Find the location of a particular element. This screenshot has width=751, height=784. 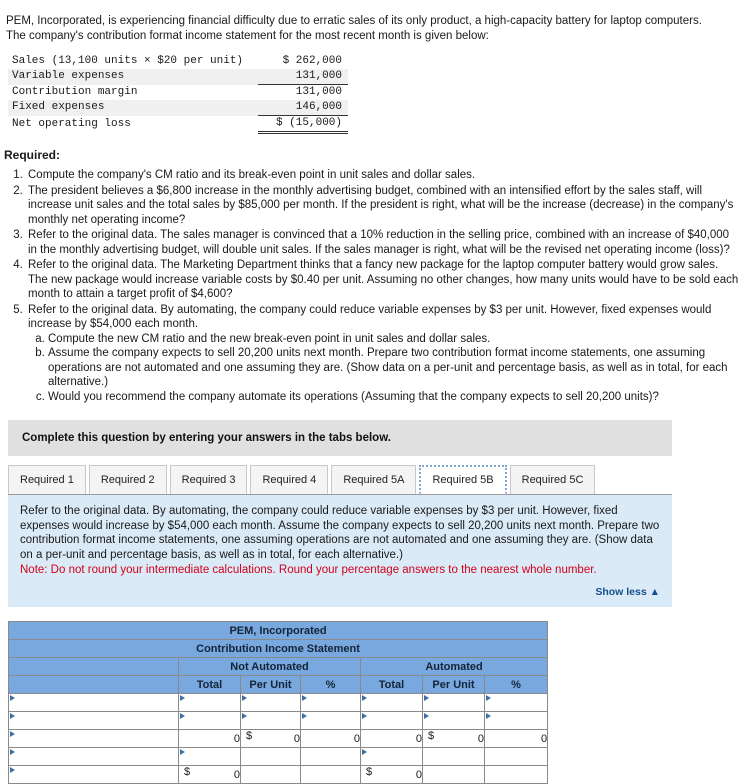

tab-required-5b: Required 5B is located at coordinates (463, 479).